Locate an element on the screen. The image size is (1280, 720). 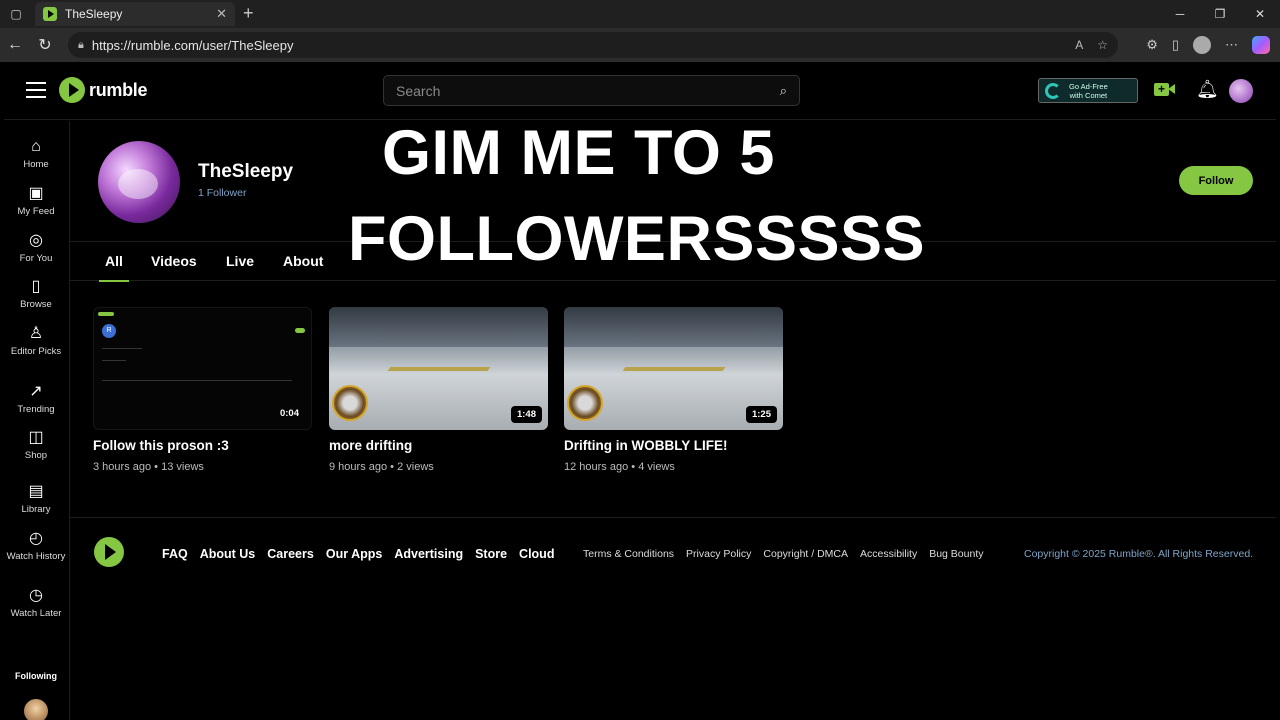
sidebar-label: Shop is located at coordinates (36, 455).